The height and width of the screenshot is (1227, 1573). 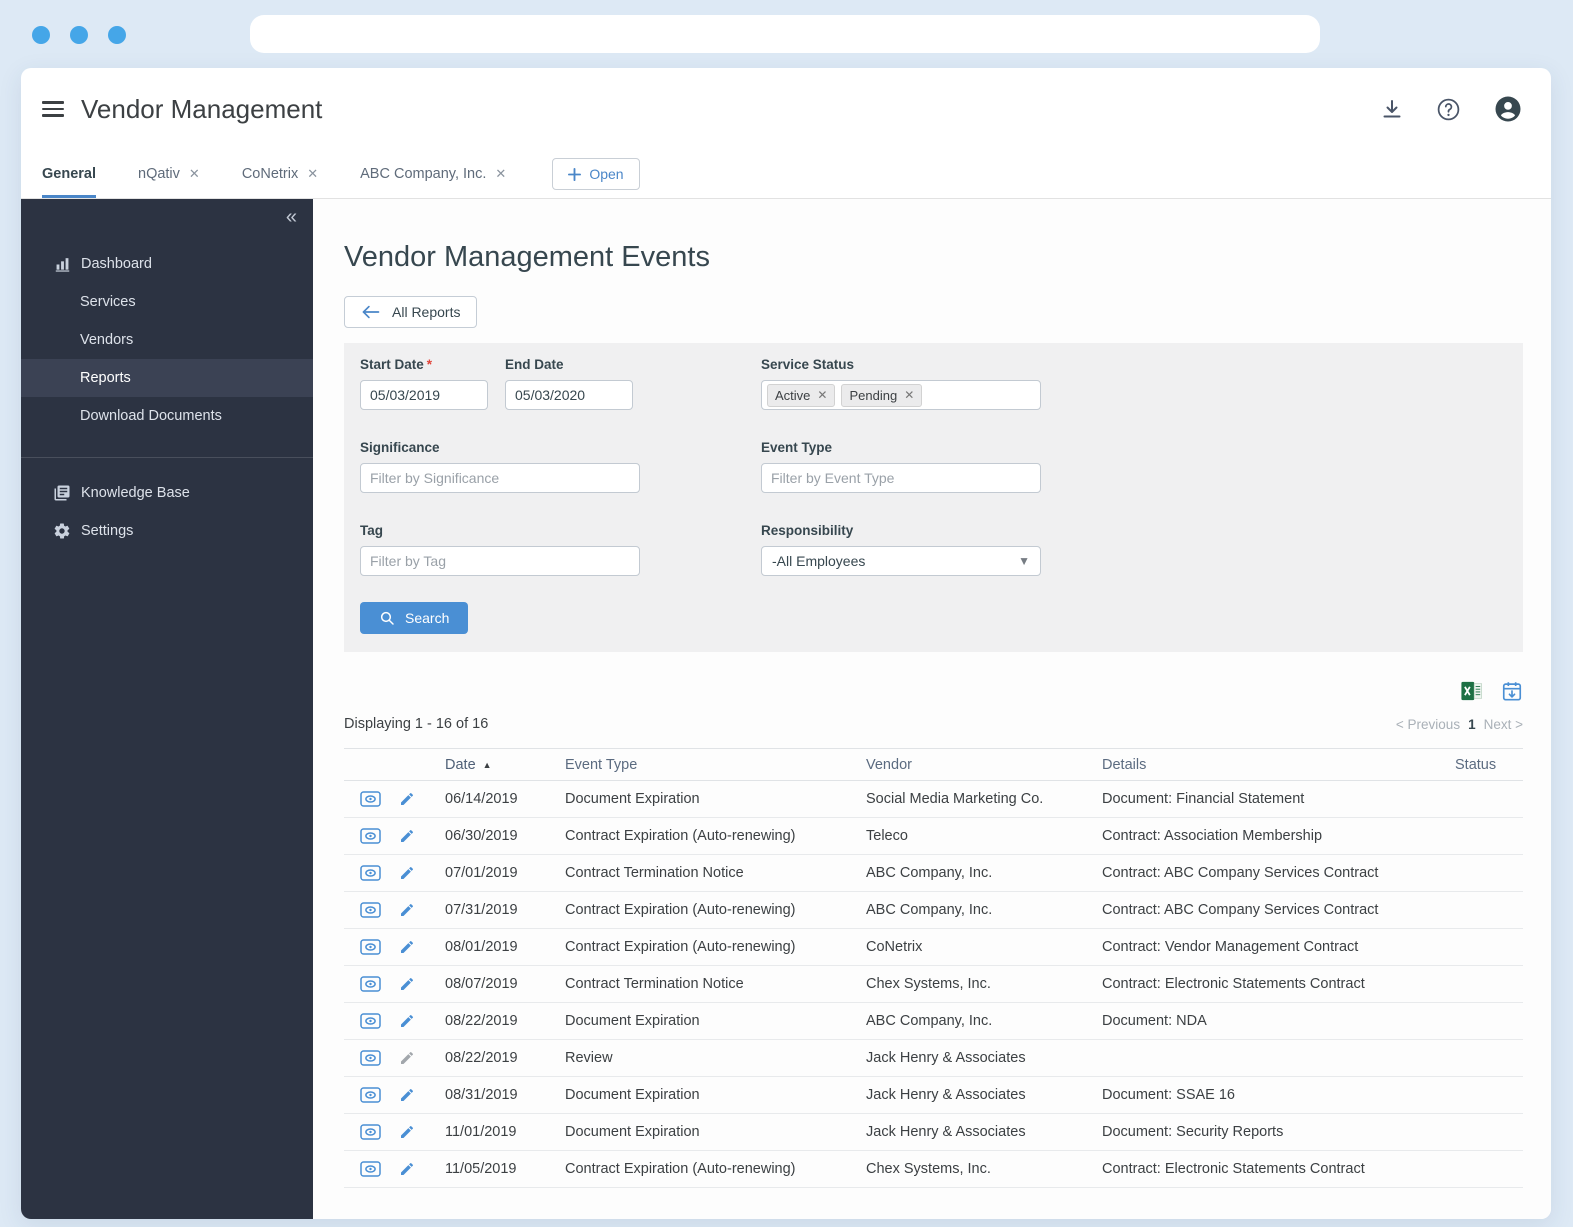 What do you see at coordinates (481, 836) in the screenshot?
I see `cell-date: 06/30/2019` at bounding box center [481, 836].